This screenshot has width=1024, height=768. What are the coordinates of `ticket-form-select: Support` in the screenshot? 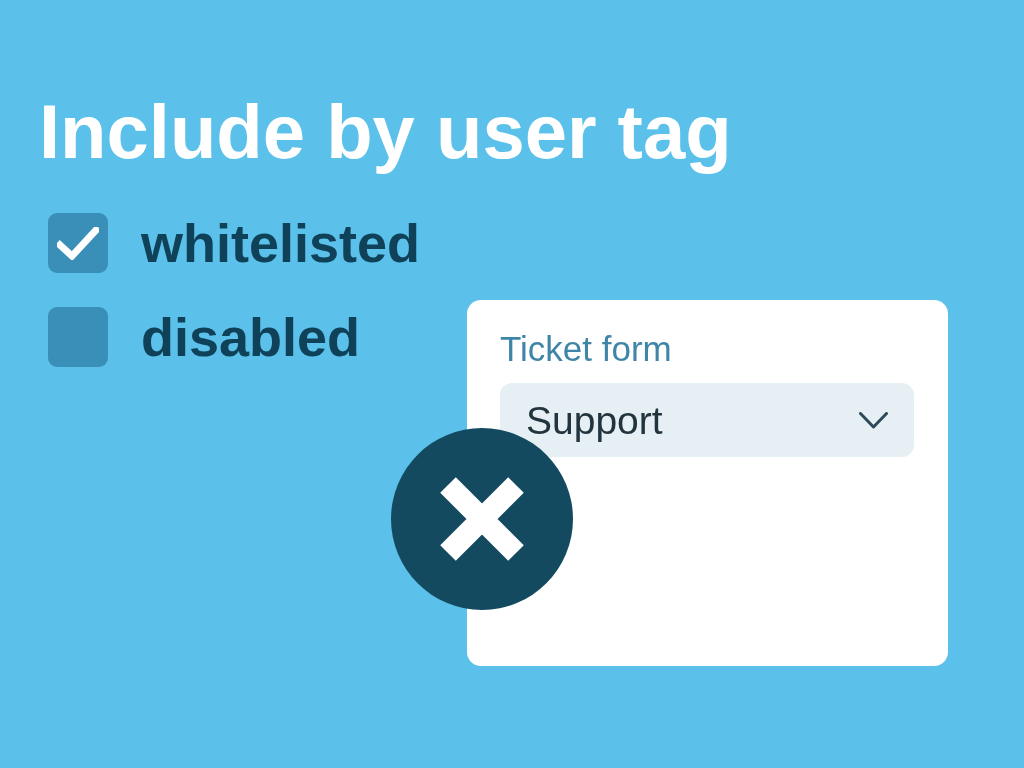 It's located at (707, 420).